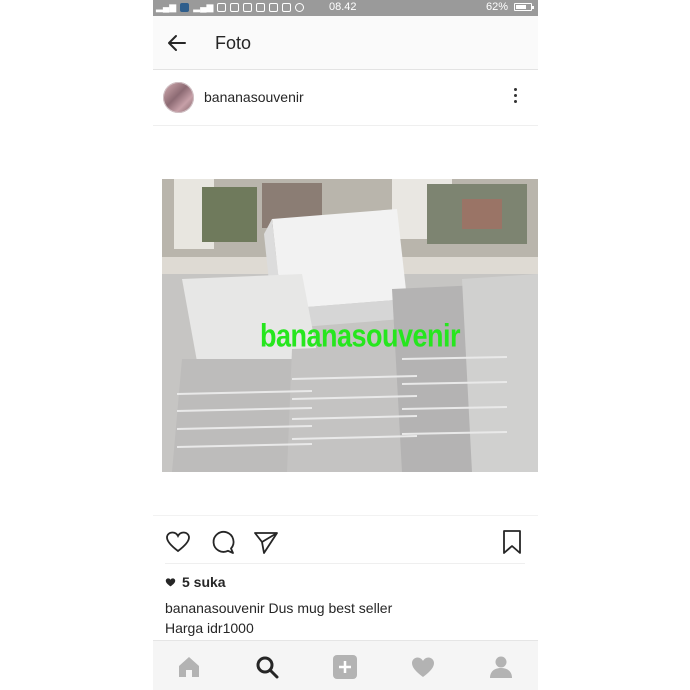 This screenshot has height=690, width=690. What do you see at coordinates (287, 7) in the screenshot?
I see `facebook-icon` at bounding box center [287, 7].